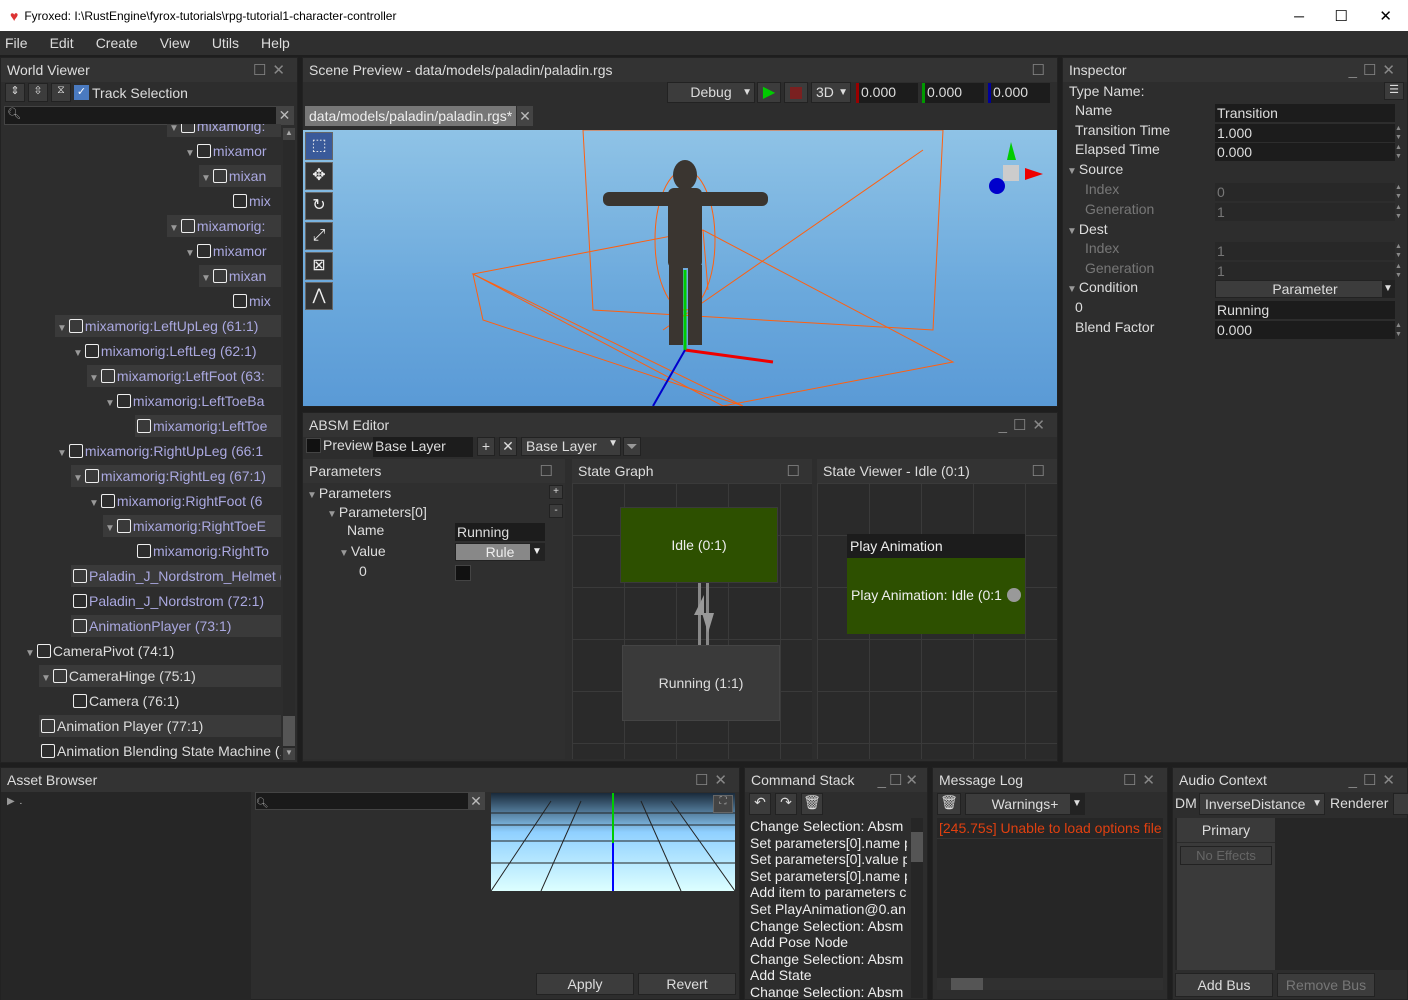  What do you see at coordinates (240, 276) in the screenshot?
I see `tree-item: ▼ mixan` at bounding box center [240, 276].